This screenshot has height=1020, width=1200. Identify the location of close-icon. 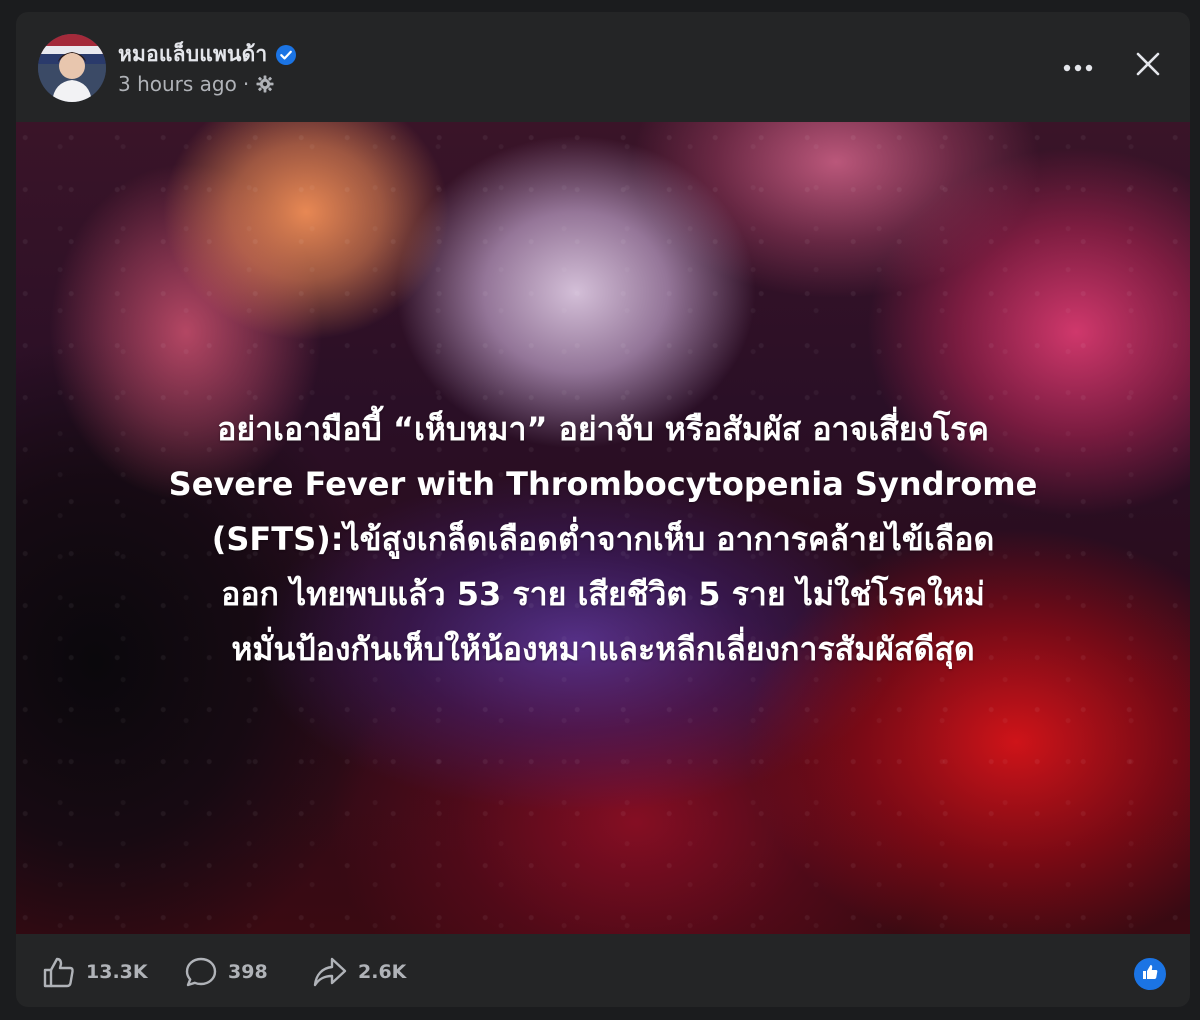
(1148, 66).